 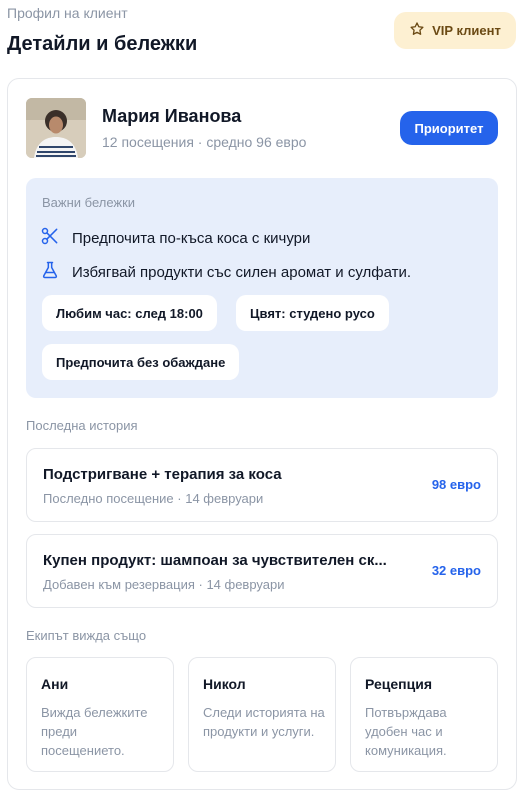 I want to click on vip-label: VIP клиент, so click(x=466, y=30).